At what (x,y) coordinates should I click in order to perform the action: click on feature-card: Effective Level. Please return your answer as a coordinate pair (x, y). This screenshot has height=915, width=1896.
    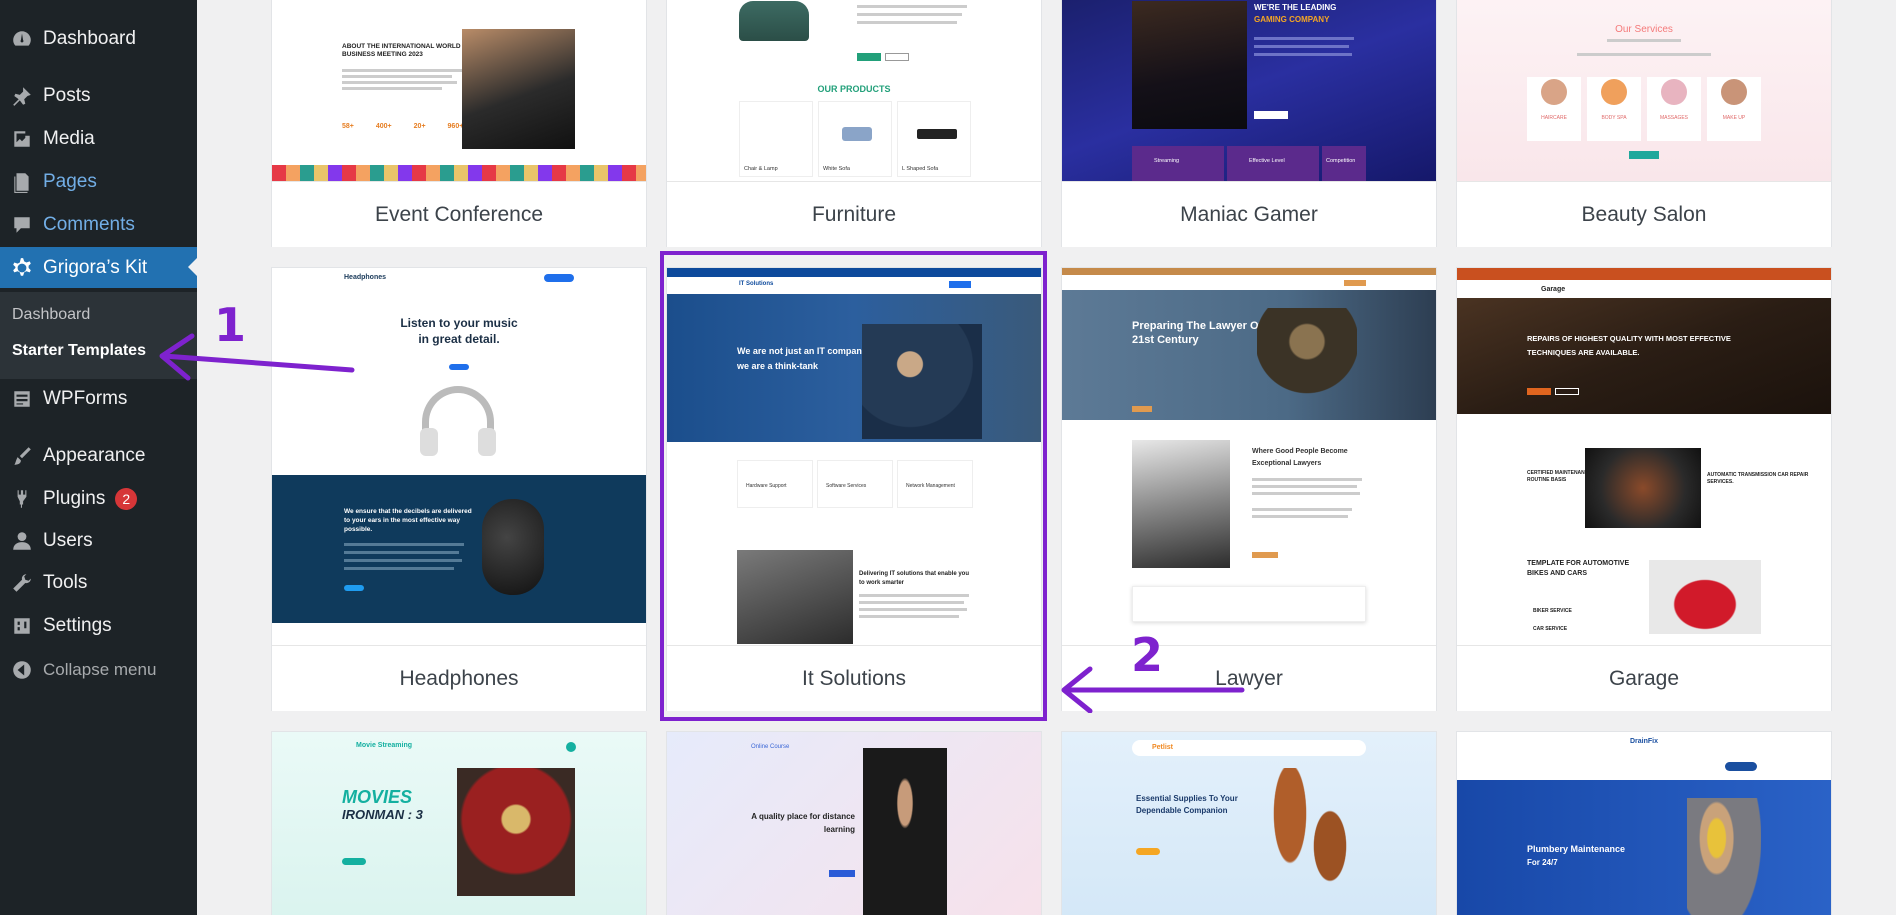
    Looking at the image, I should click on (1273, 163).